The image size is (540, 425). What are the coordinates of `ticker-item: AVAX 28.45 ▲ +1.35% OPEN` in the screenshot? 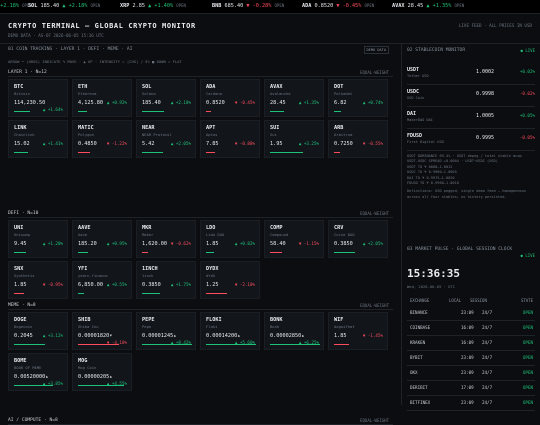 It's located at (428, 6).